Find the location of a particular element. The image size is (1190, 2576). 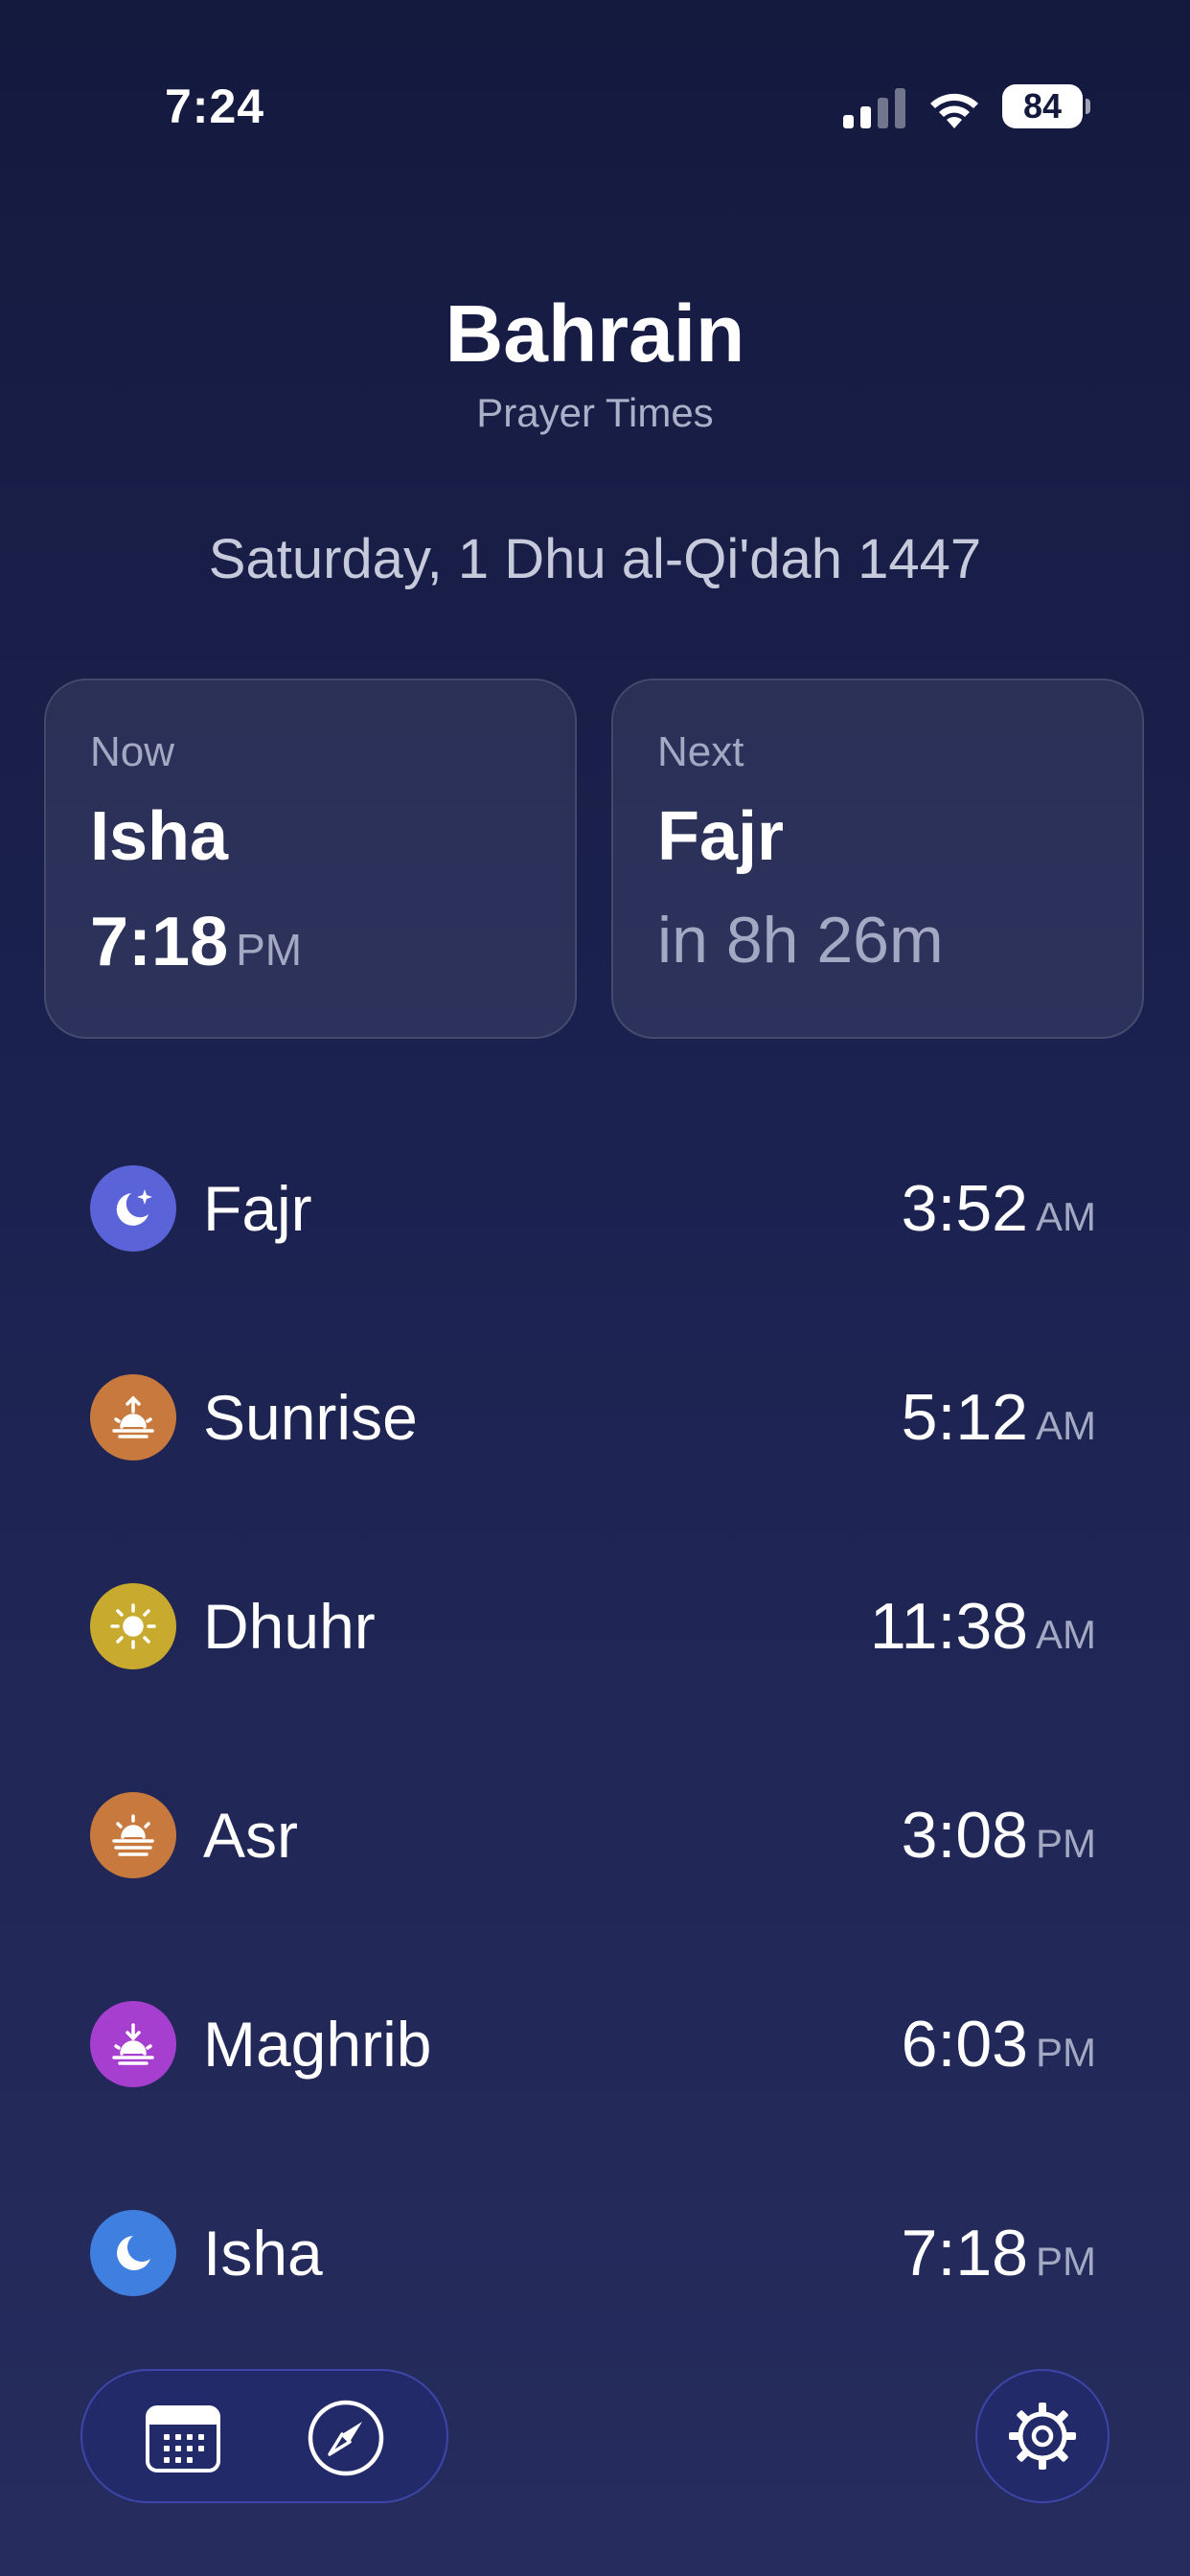

calendar-icon is located at coordinates (183, 2438).